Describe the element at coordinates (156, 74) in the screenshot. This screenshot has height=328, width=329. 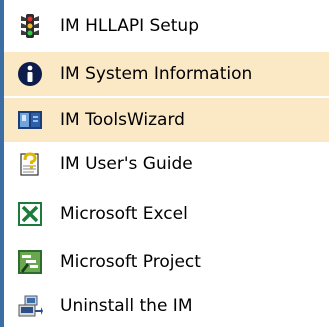
I see `menu-item-label: IM System Information` at that location.